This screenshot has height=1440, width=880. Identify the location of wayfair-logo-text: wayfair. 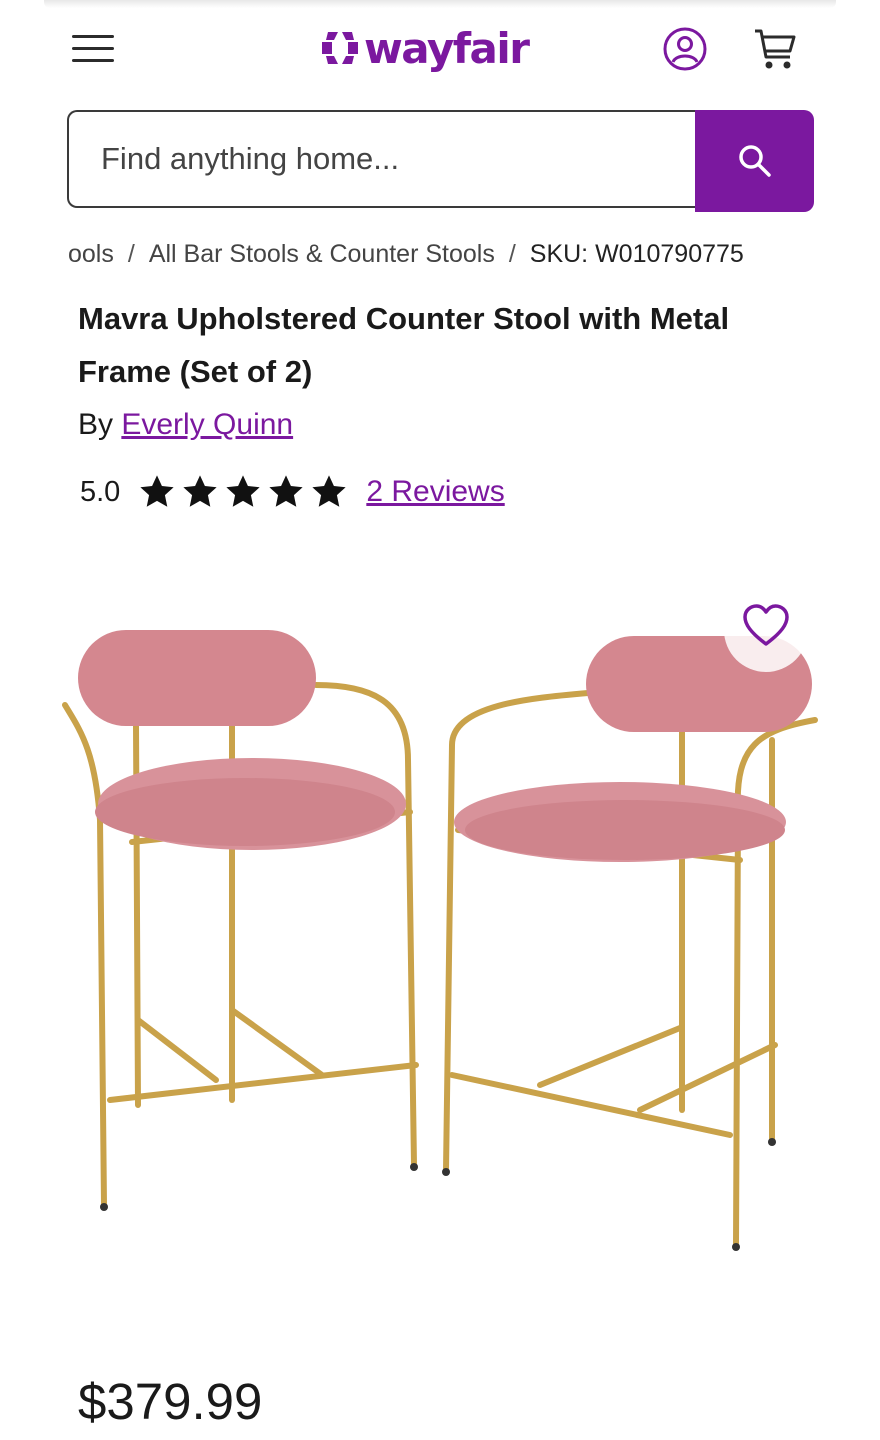
(447, 48).